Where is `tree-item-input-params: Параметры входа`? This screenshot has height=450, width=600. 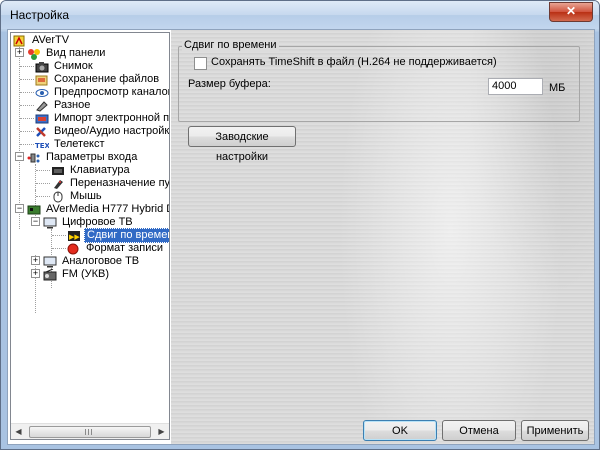
tree-item-input-params: Параметры входа is located at coordinates (83, 157).